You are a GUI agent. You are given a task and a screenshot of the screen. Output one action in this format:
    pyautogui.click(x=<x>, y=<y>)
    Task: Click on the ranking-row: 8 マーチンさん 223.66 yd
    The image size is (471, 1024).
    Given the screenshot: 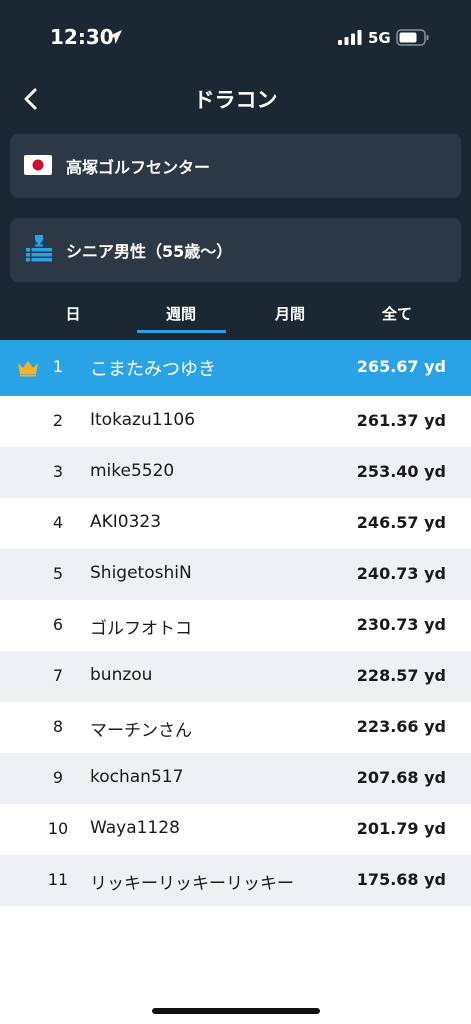 What is the action you would take?
    pyautogui.click(x=235, y=727)
    